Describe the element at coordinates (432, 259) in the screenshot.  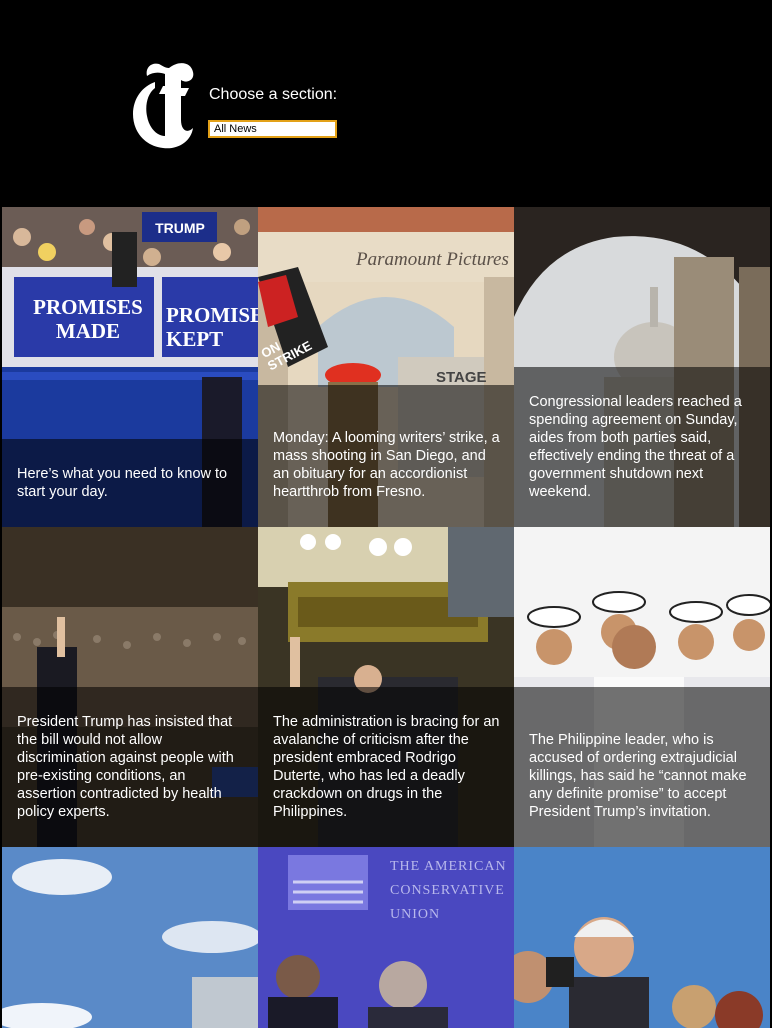
I see `paramount-sign: Paramount Pictures` at that location.